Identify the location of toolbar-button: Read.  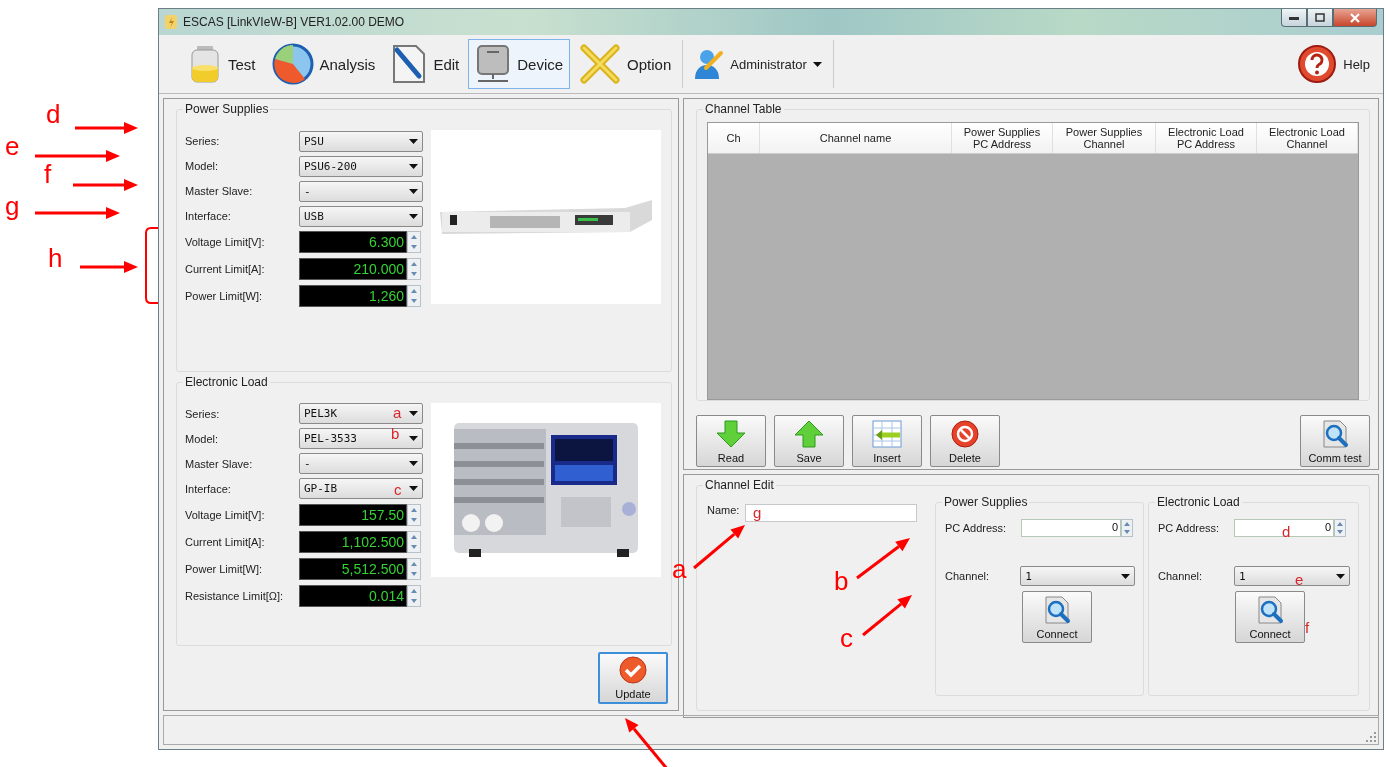
(731, 441).